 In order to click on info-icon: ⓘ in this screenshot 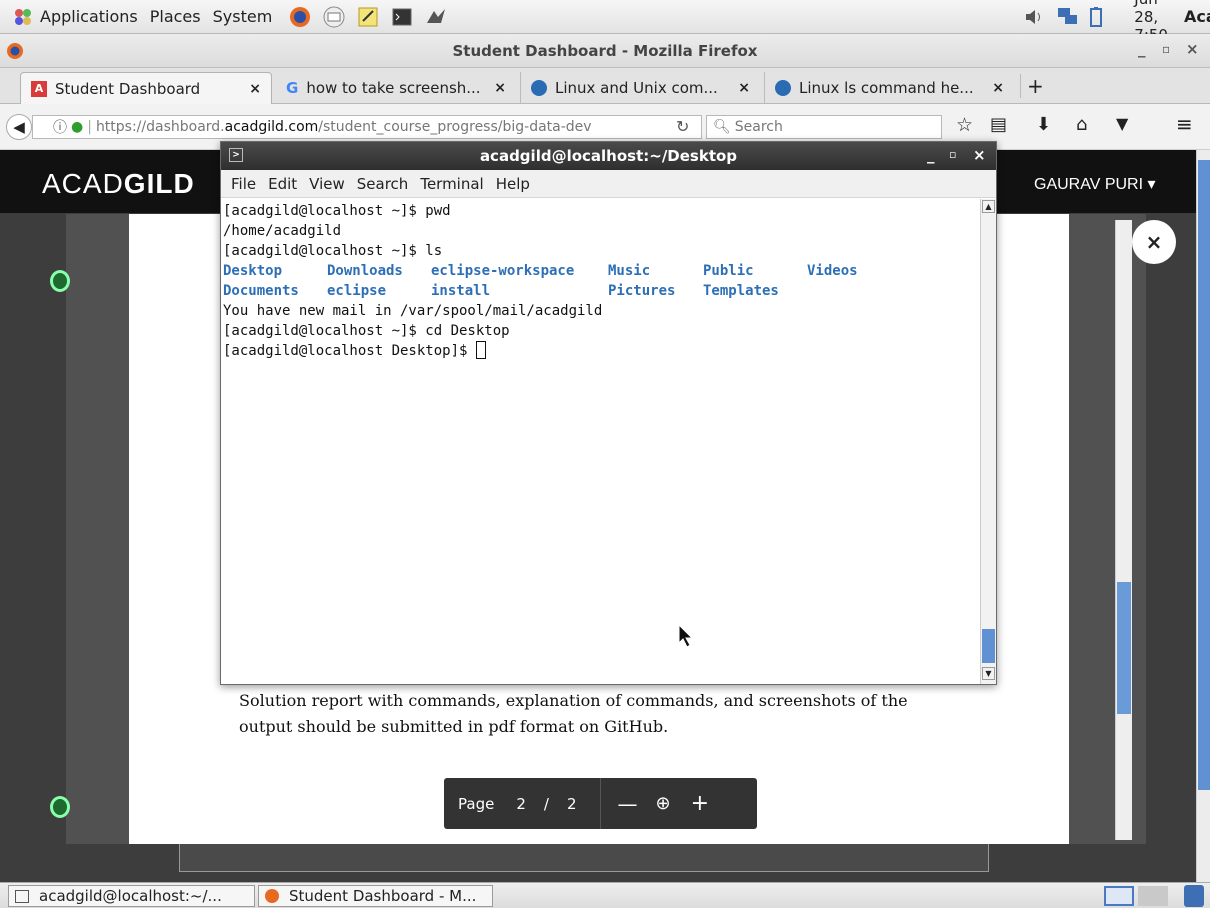, I will do `click(60, 127)`.